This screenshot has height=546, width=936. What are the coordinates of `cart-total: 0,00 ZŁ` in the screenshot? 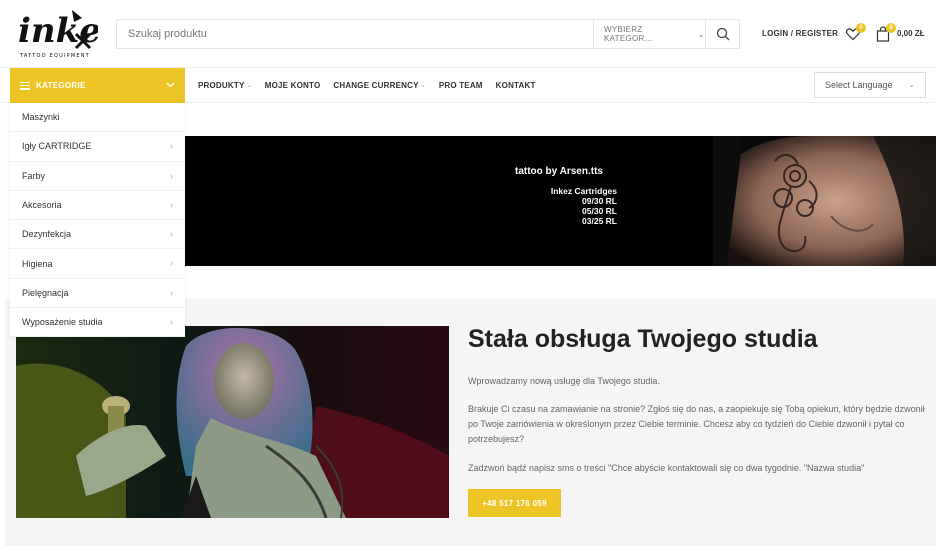 It's located at (911, 33).